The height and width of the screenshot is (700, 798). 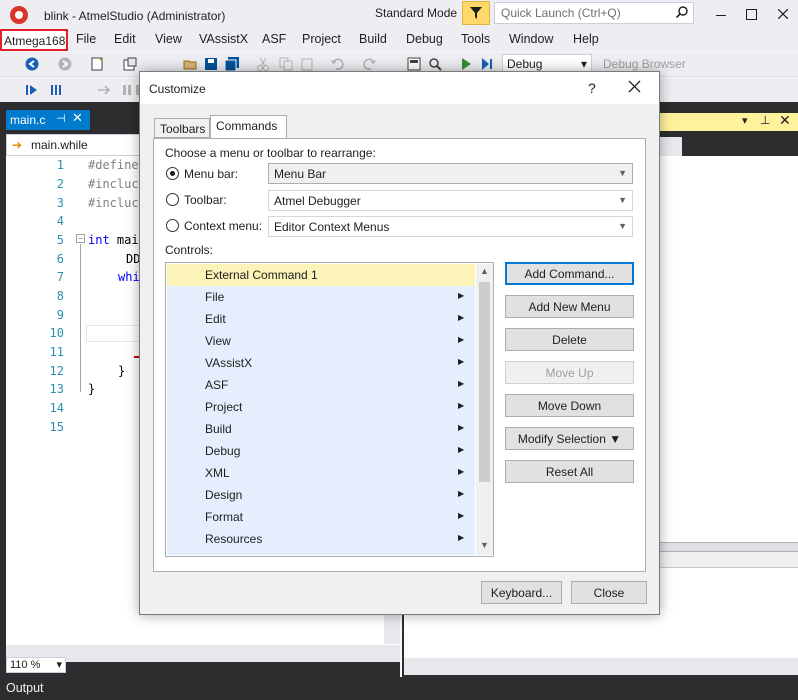 What do you see at coordinates (321, 39) in the screenshot?
I see `menu-project: Project` at bounding box center [321, 39].